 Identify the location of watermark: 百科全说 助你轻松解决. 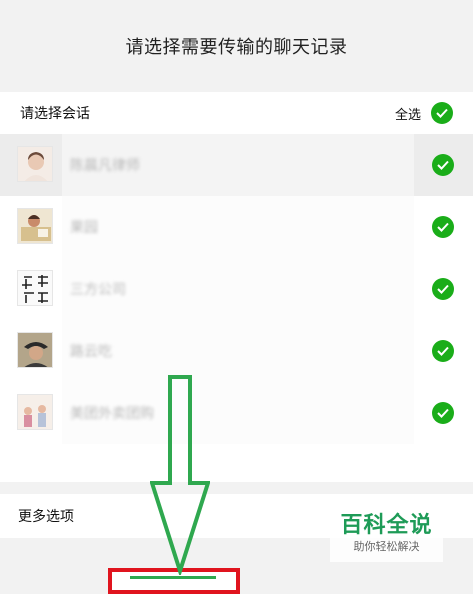
(386, 536).